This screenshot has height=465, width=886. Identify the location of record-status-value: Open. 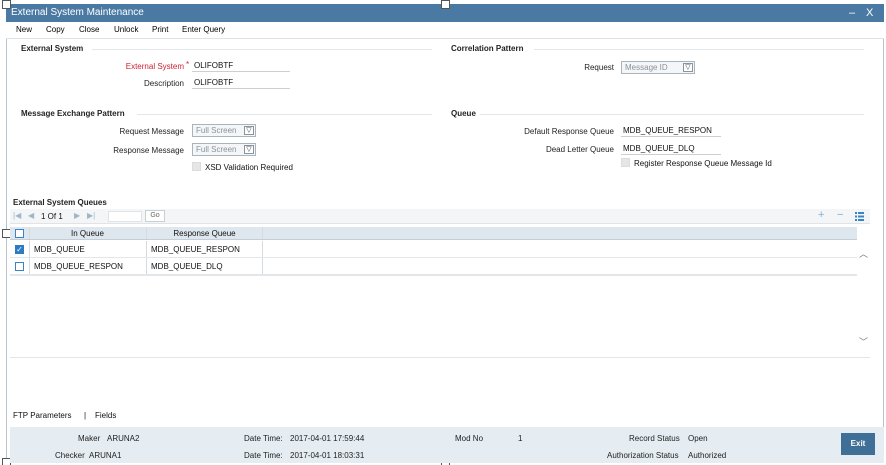
(698, 438).